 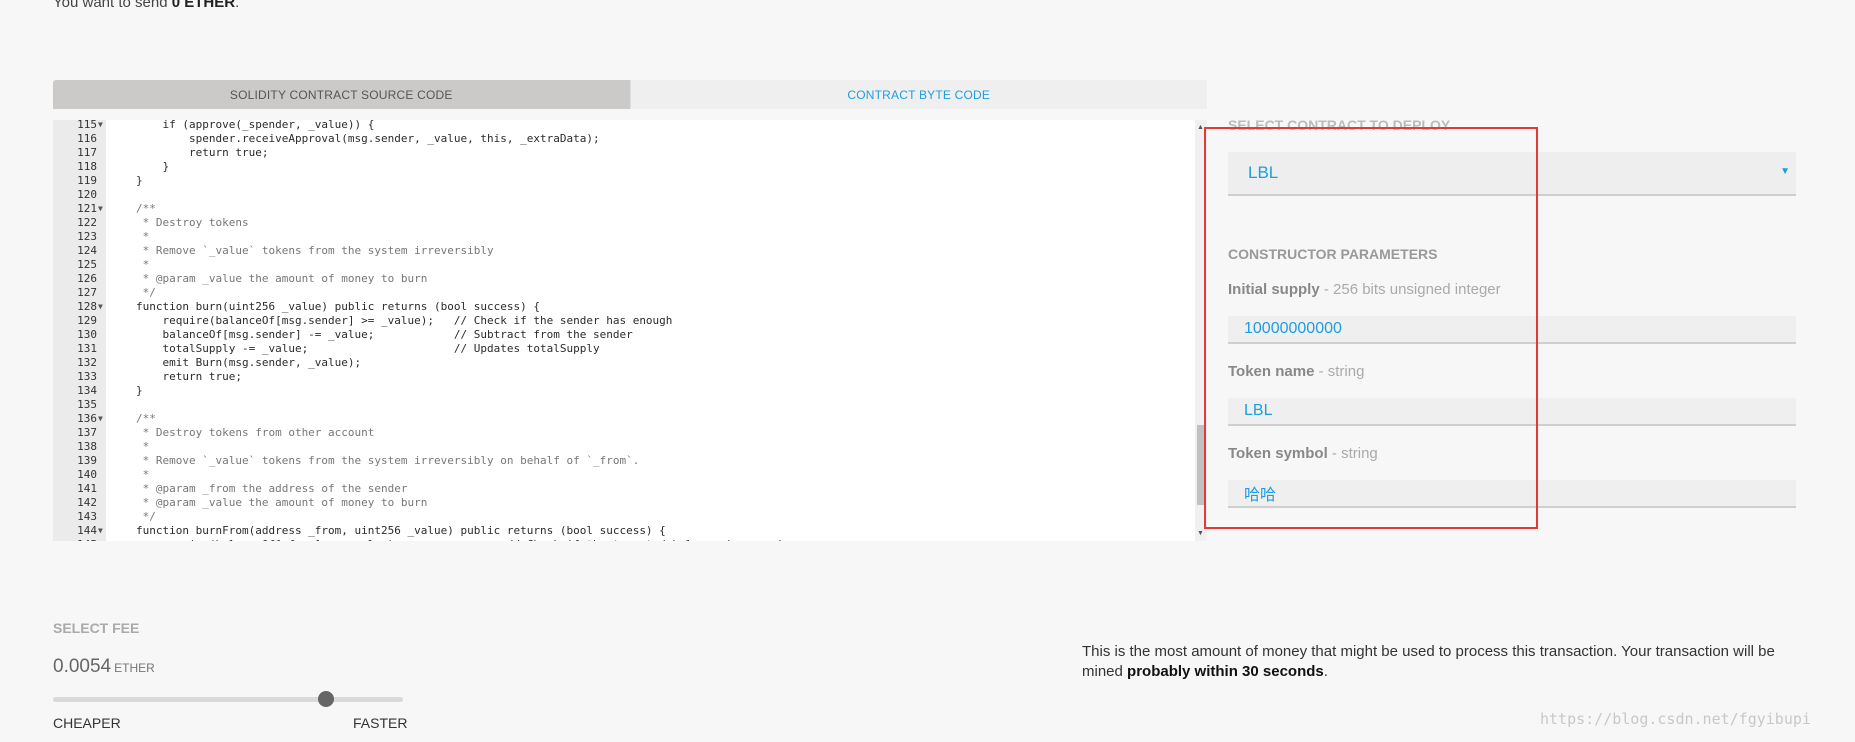 I want to click on code-text: * Destroy tokens from other account, so click(x=255, y=432).